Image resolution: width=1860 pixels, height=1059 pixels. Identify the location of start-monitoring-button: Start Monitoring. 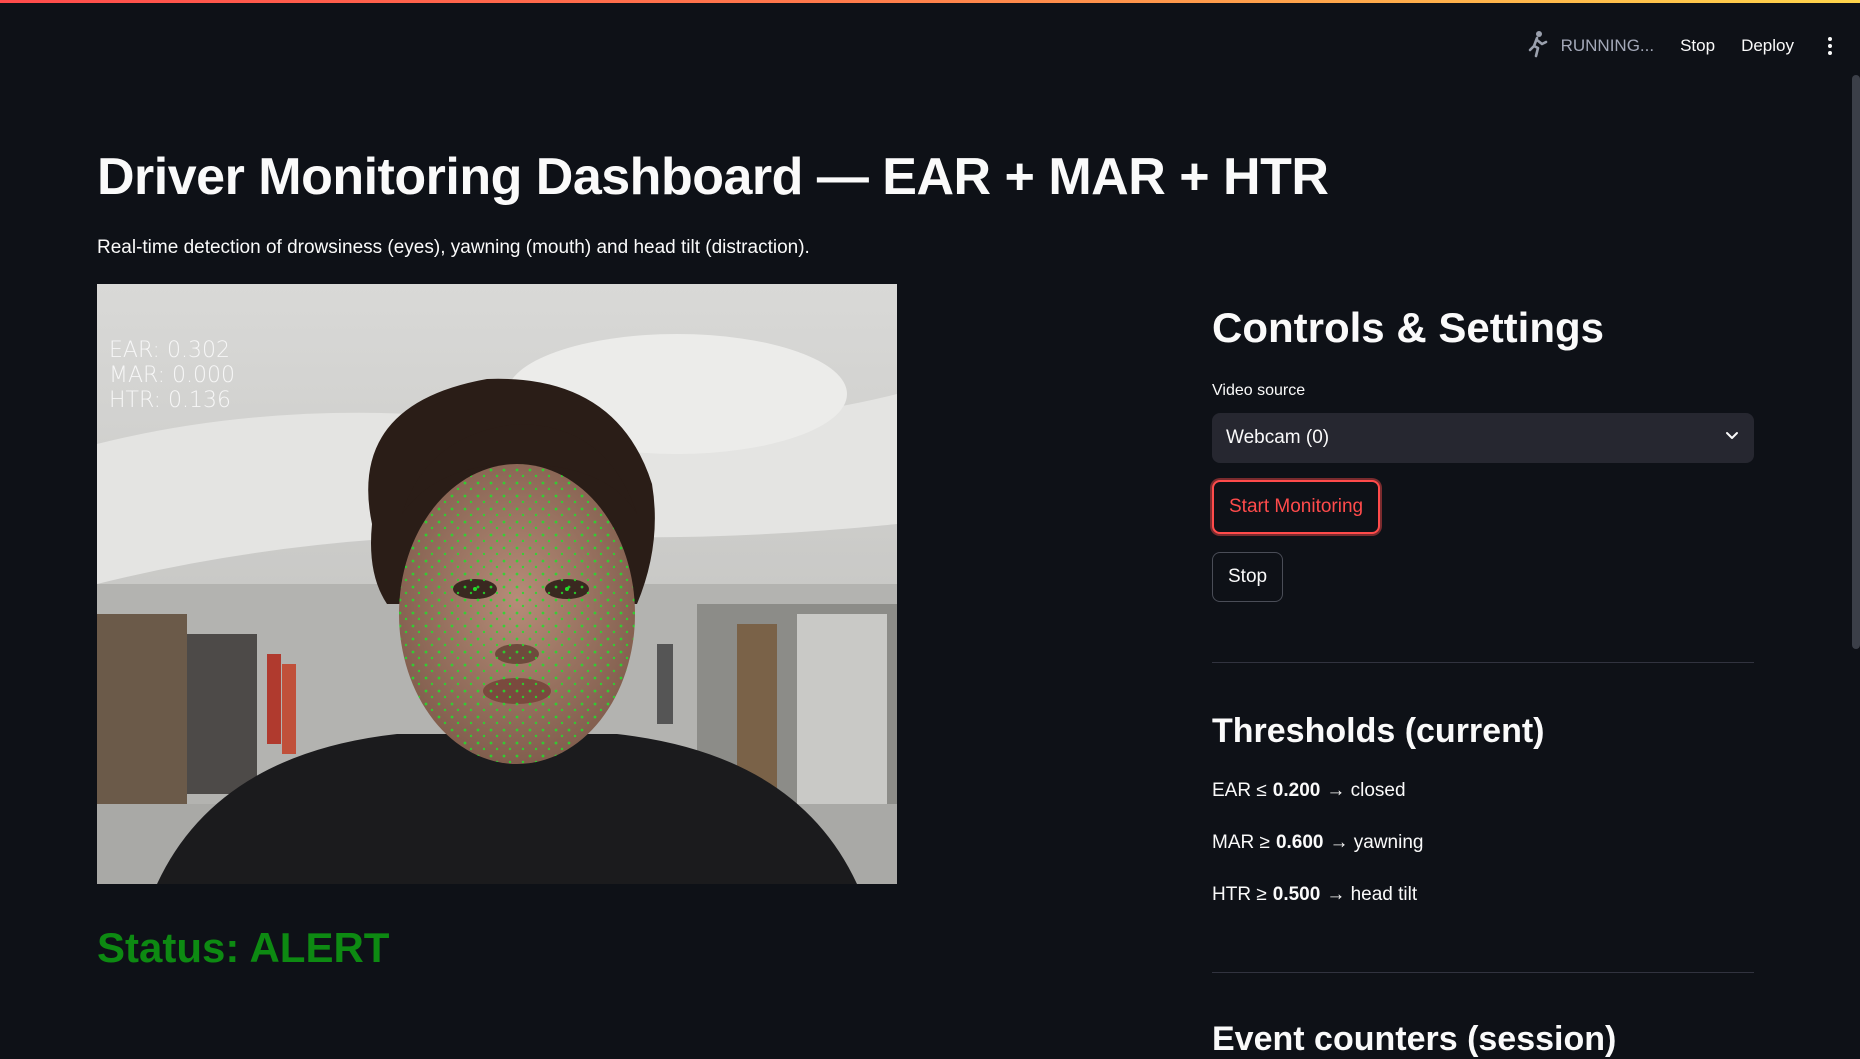
(1296, 507).